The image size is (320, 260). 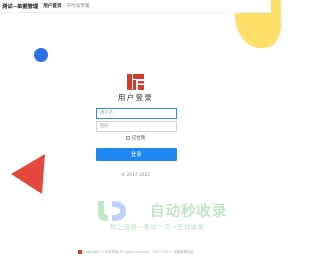 What do you see at coordinates (79, 252) in the screenshot?
I see `footer-badge-icon` at bounding box center [79, 252].